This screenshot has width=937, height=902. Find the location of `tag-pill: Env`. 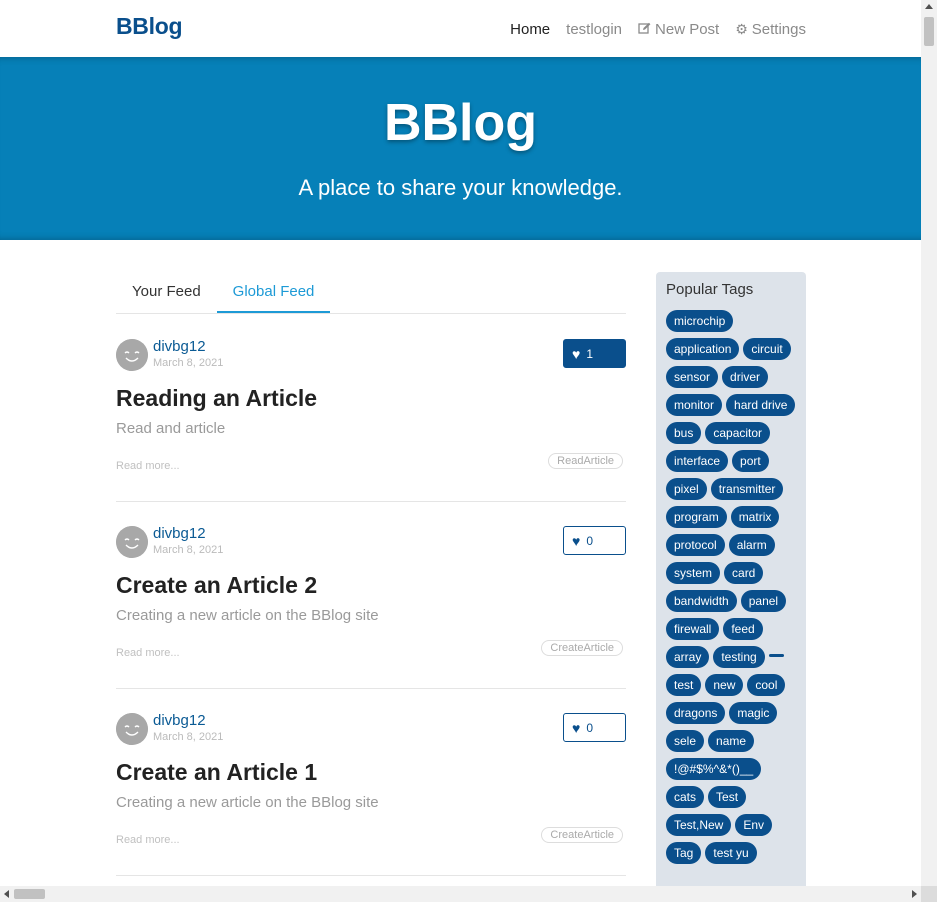

tag-pill: Env is located at coordinates (754, 825).